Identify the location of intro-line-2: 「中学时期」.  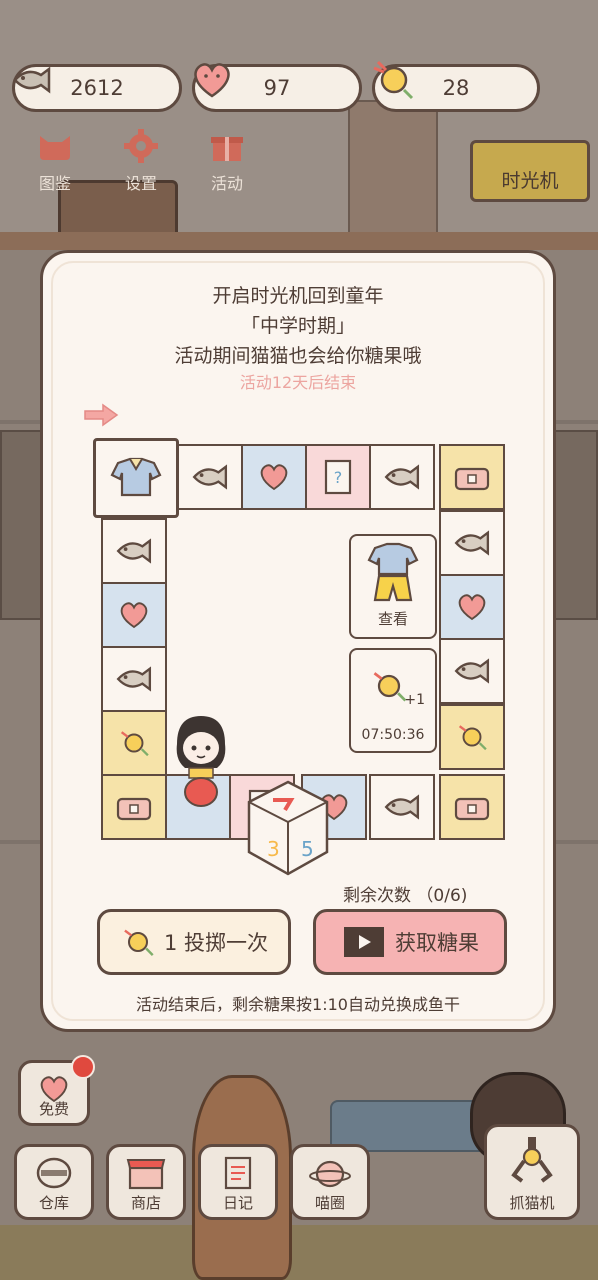
(297, 326).